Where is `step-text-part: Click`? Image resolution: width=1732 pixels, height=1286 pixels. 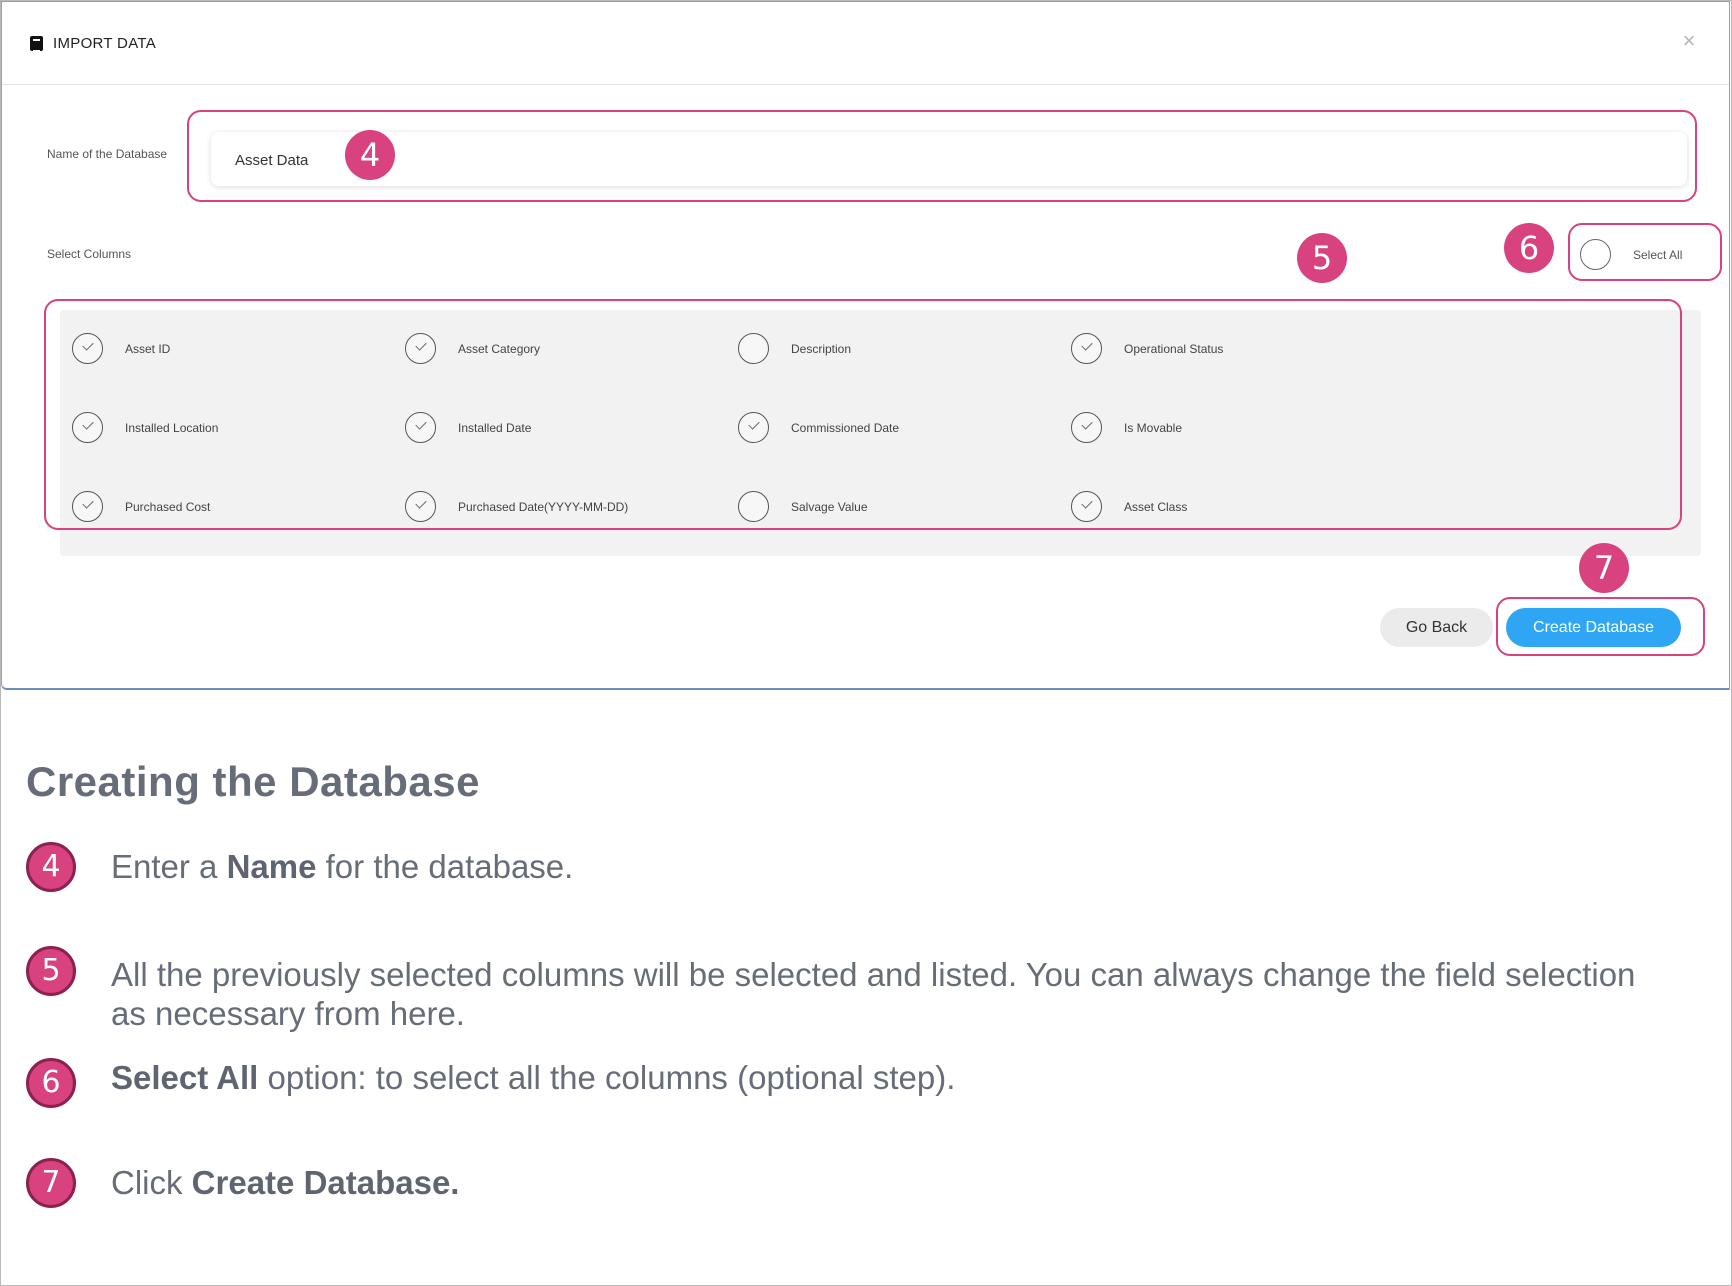 step-text-part: Click is located at coordinates (151, 1182).